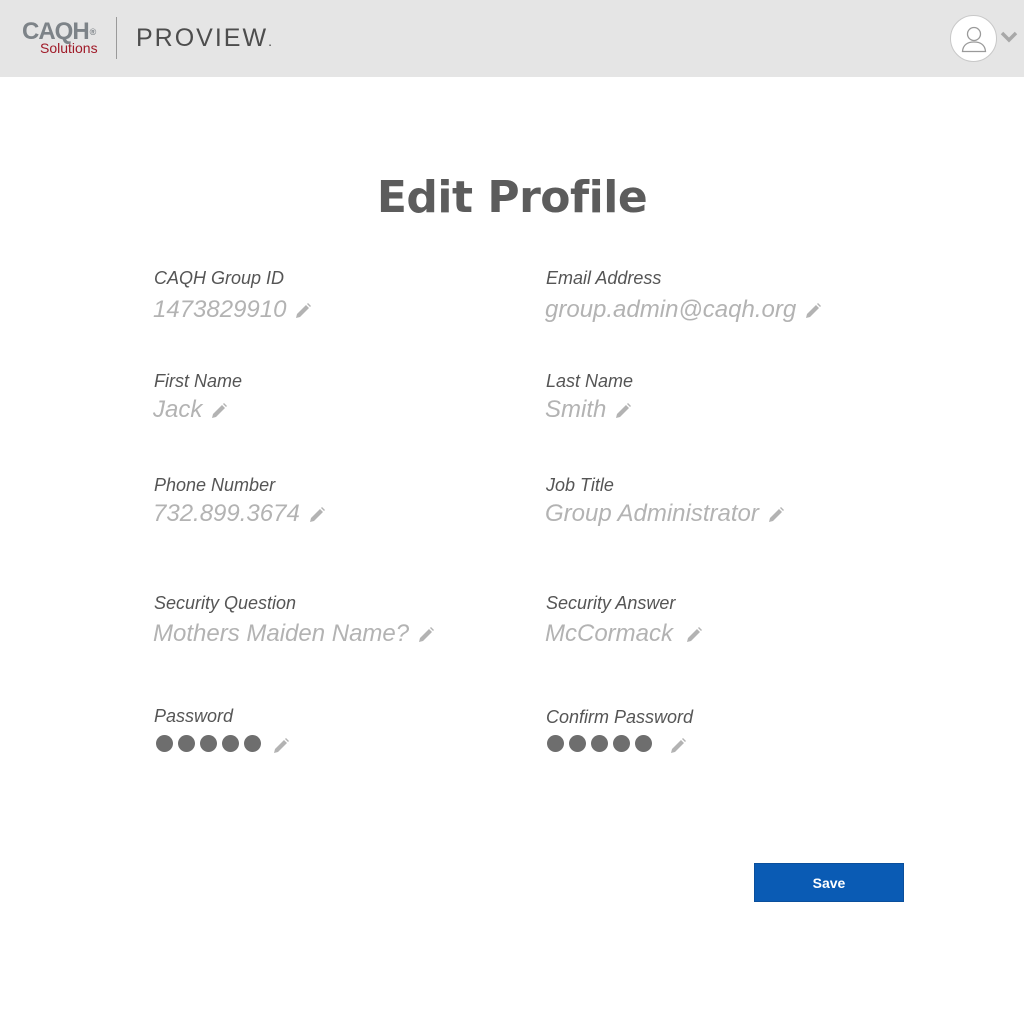  I want to click on chevron-down-icon, so click(1009, 38).